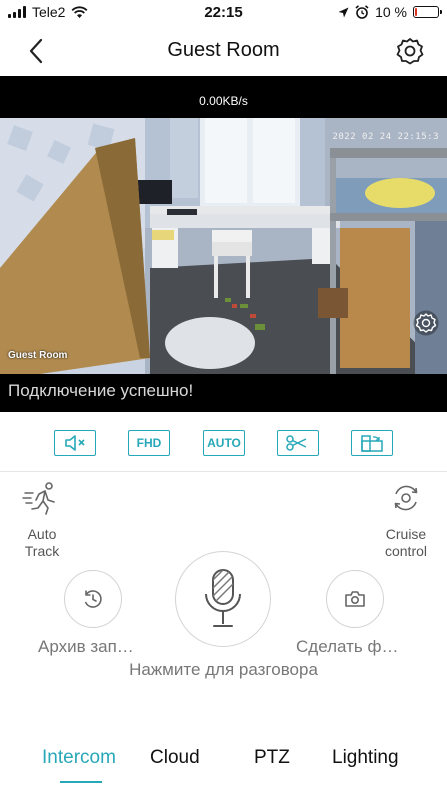 The width and height of the screenshot is (447, 796). I want to click on video-toolbar: FHD AUTO, so click(223, 442).